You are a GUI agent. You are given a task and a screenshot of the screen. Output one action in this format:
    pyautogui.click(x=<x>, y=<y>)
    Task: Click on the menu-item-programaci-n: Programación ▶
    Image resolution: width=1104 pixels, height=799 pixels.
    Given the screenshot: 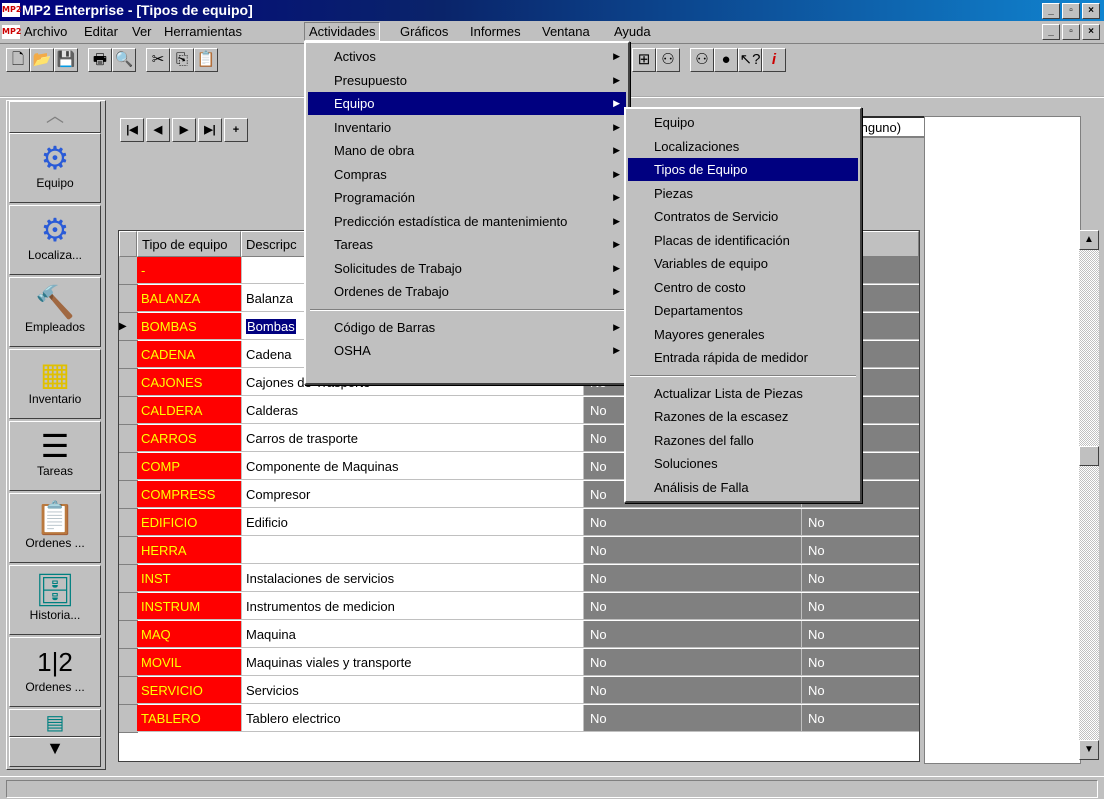 What is the action you would take?
    pyautogui.click(x=467, y=197)
    